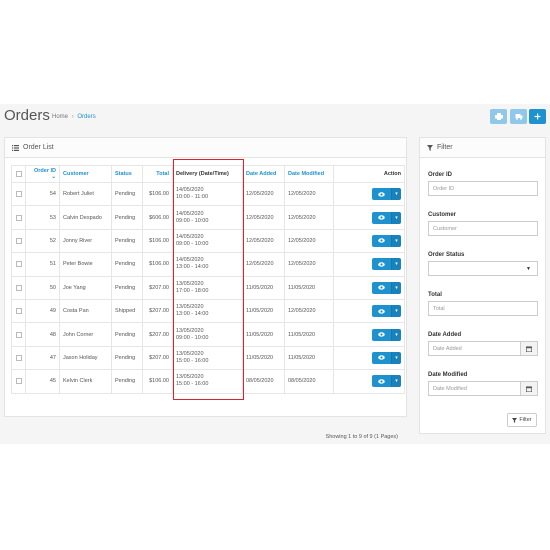  What do you see at coordinates (263, 381) in the screenshot?
I see `date-added-cell: 08/05/2020` at bounding box center [263, 381].